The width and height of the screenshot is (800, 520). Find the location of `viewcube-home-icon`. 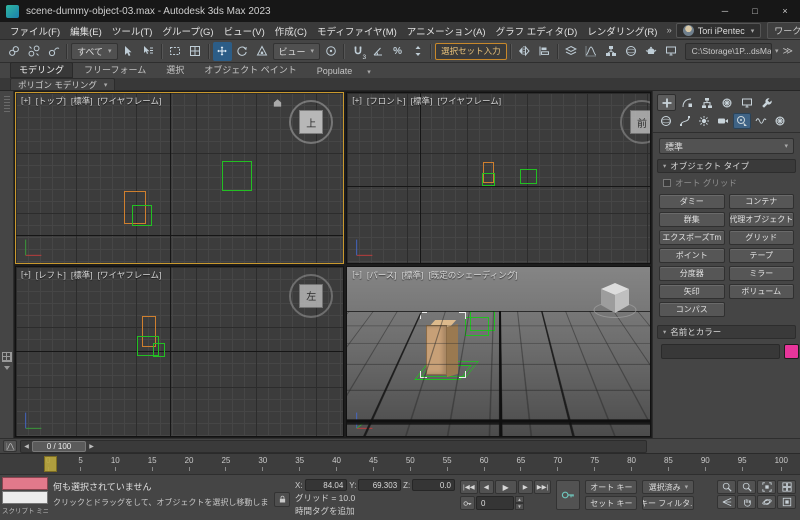

viewcube-home-icon is located at coordinates (277, 102).